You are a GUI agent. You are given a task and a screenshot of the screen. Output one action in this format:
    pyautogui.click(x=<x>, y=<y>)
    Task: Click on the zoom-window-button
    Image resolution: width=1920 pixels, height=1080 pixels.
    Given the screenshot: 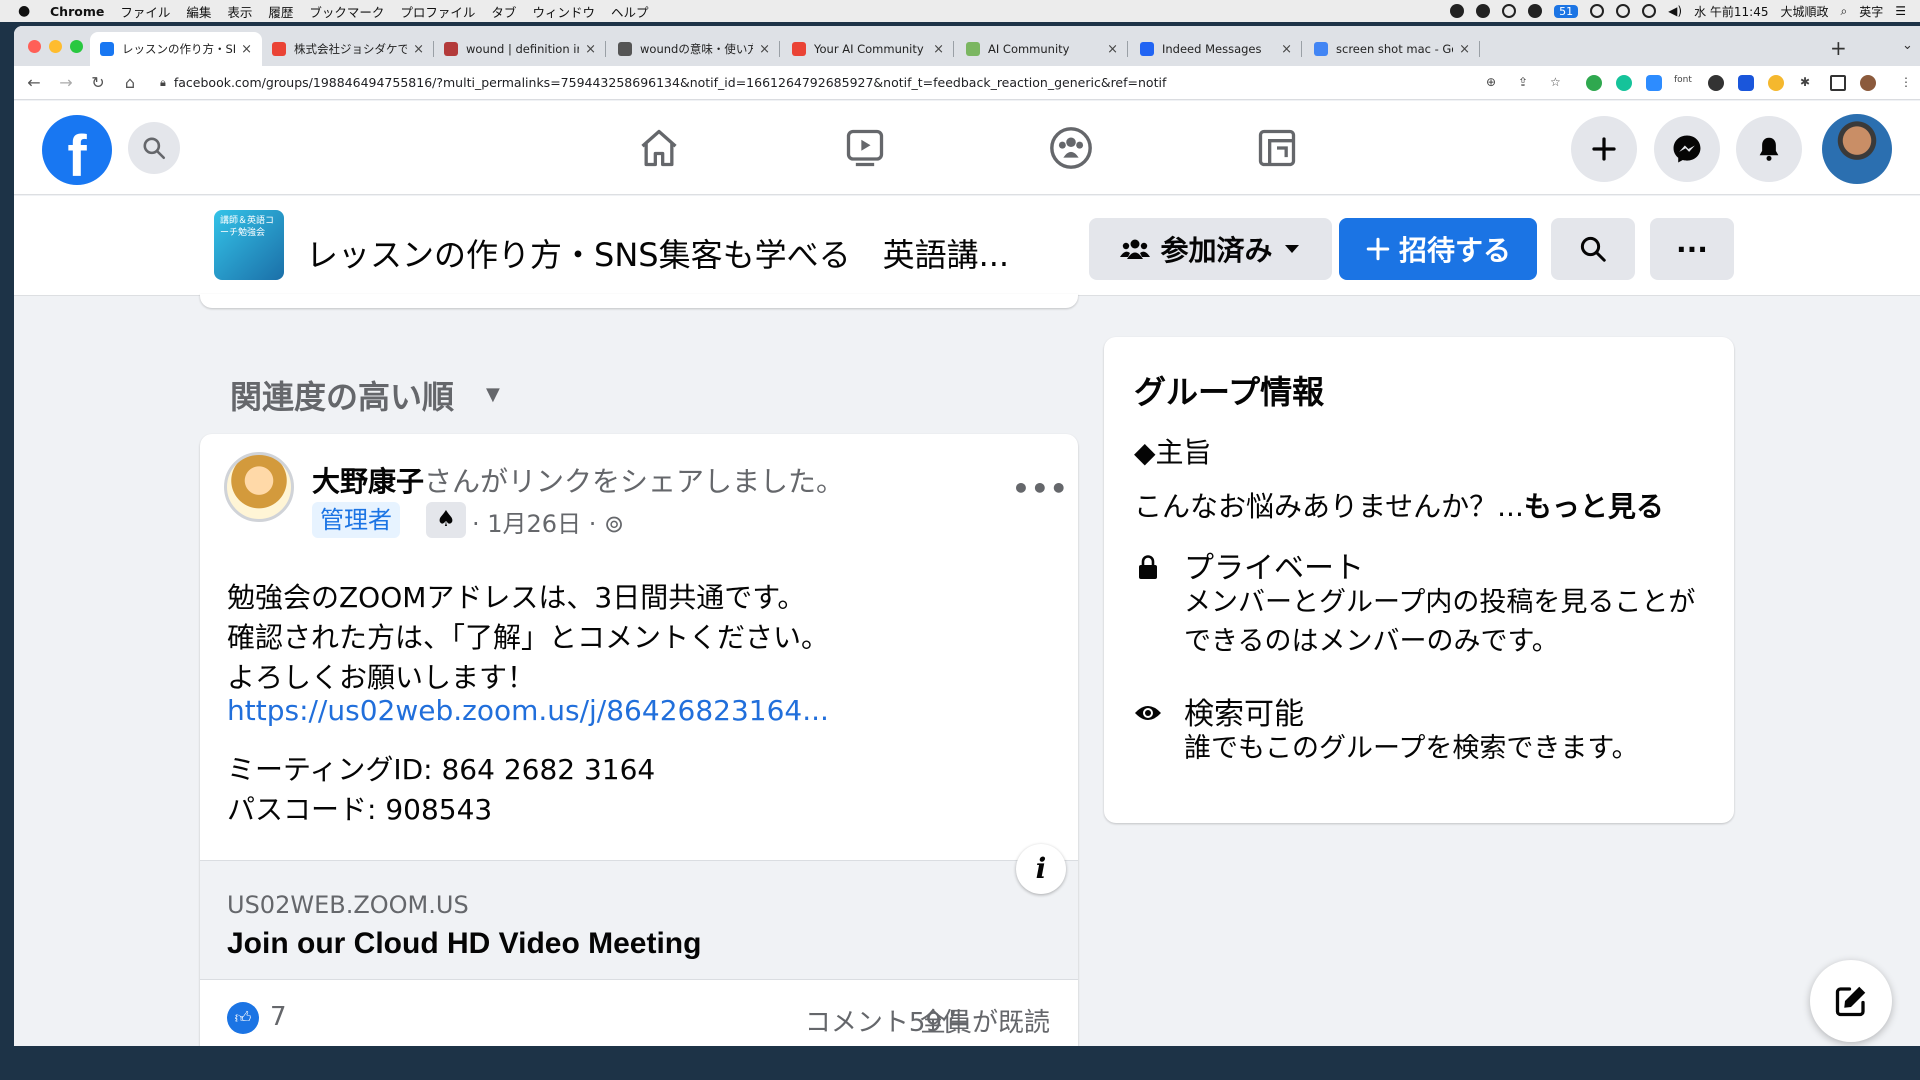 What is the action you would take?
    pyautogui.click(x=76, y=46)
    